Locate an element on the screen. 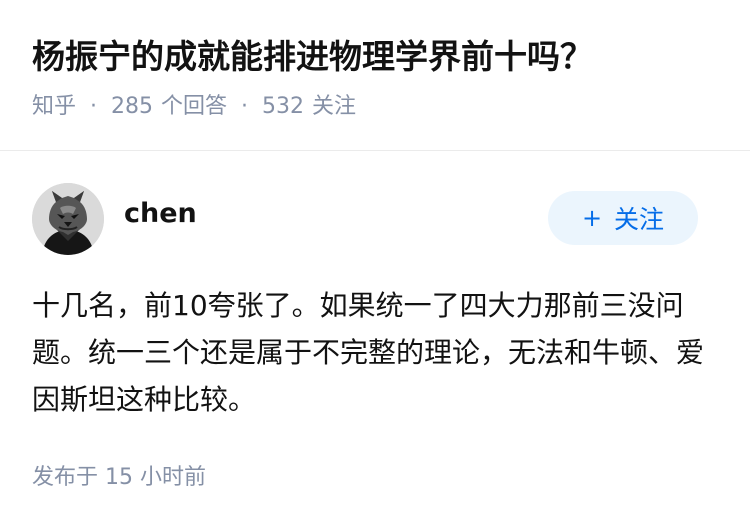  question-meta: 知乎 · 285 个回答 · 532 关注 is located at coordinates (375, 107).